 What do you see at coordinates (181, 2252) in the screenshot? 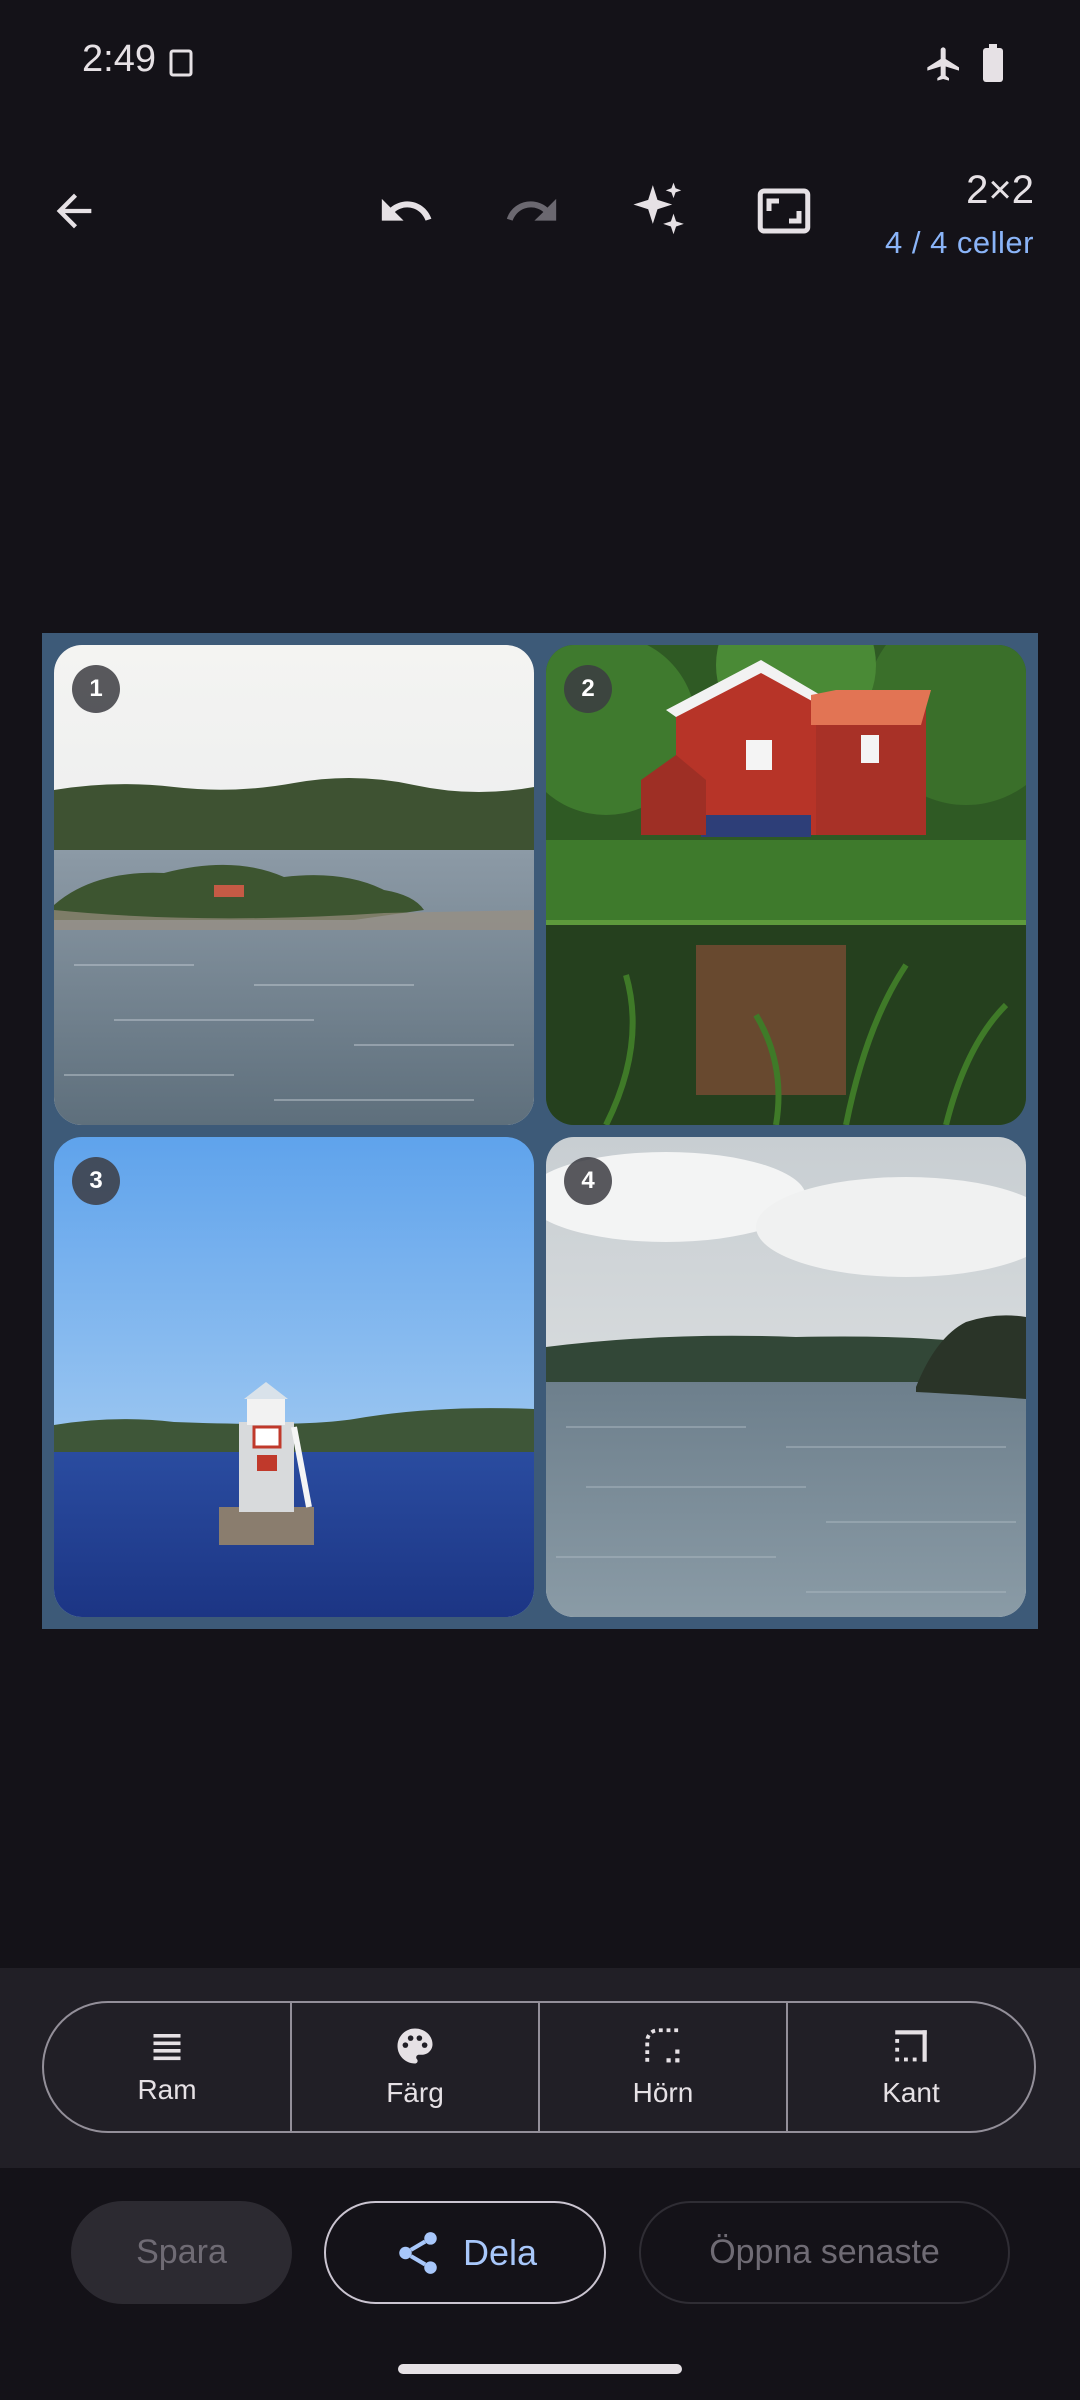
I see `save-button: Spara` at bounding box center [181, 2252].